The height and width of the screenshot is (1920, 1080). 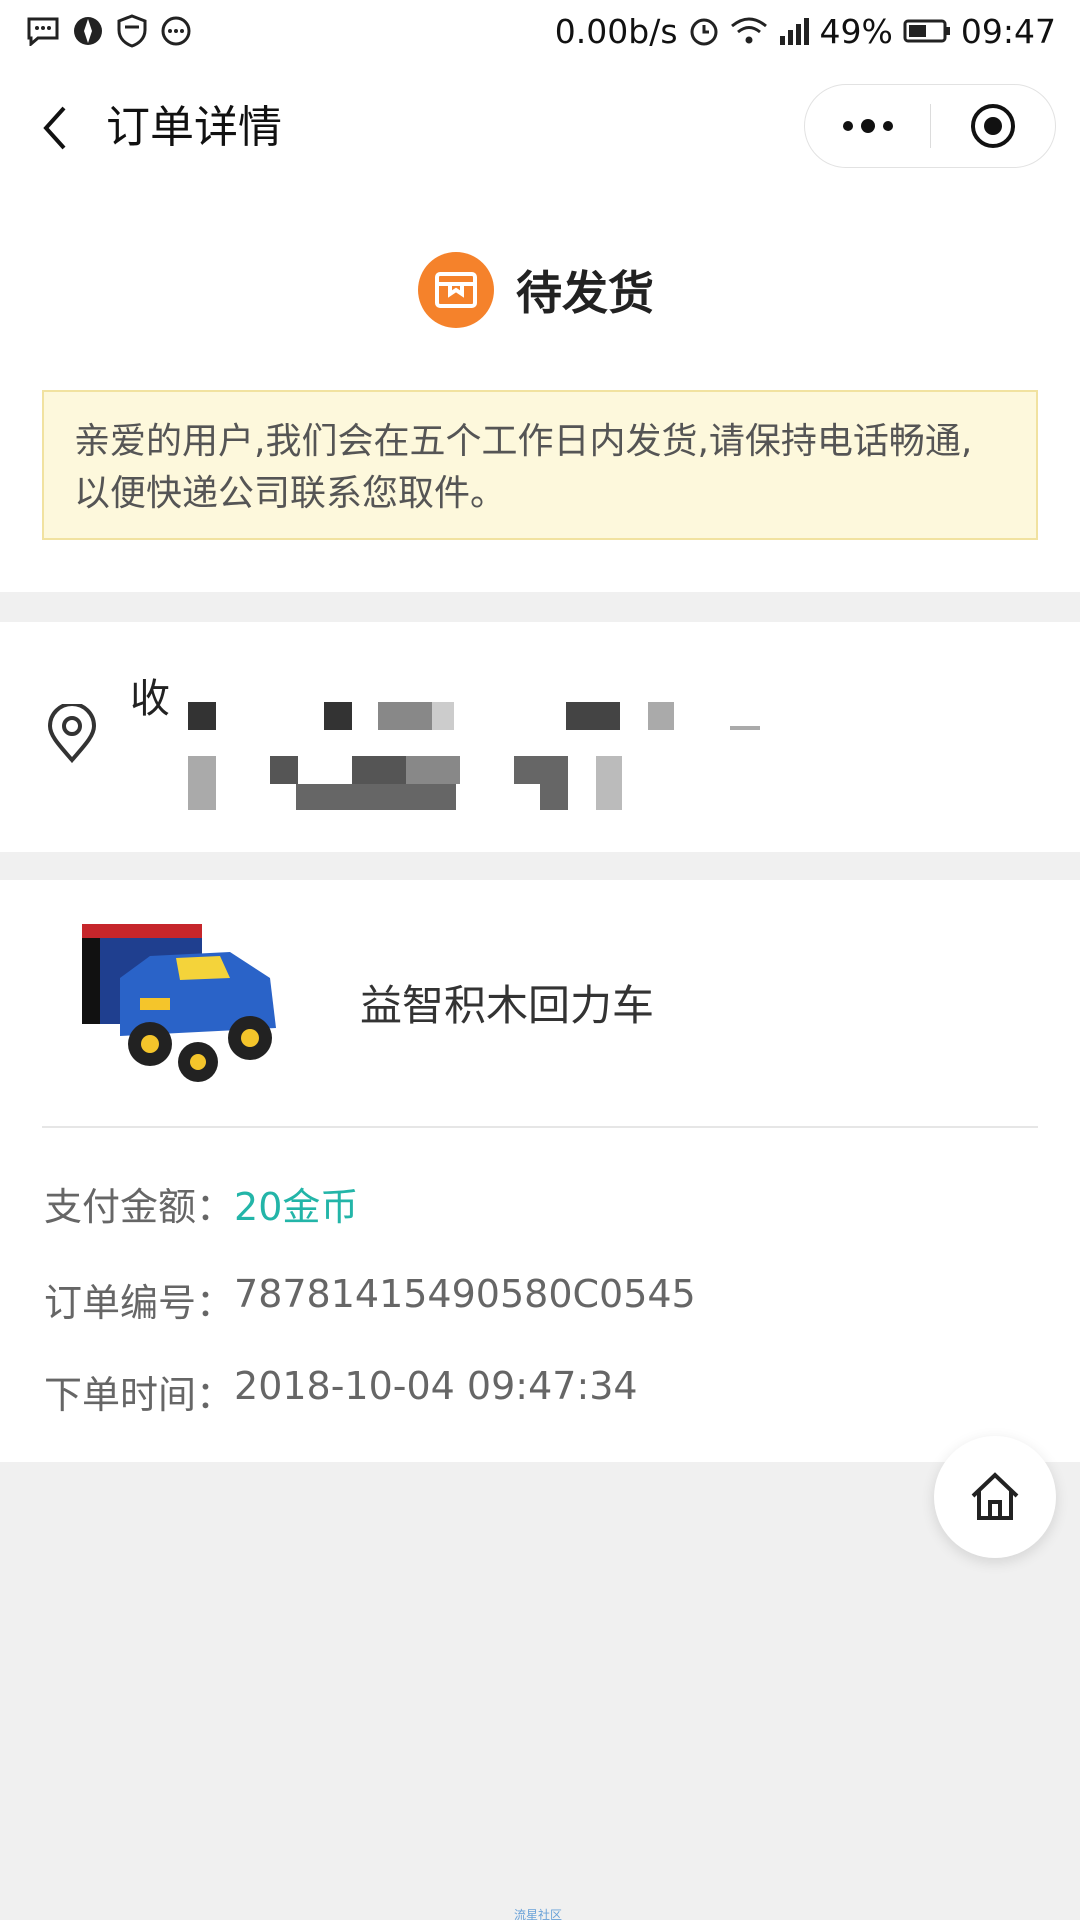 I want to click on order-time-row: 下单时间： 2018-10-04 09:47:34, so click(x=341, y=1391).